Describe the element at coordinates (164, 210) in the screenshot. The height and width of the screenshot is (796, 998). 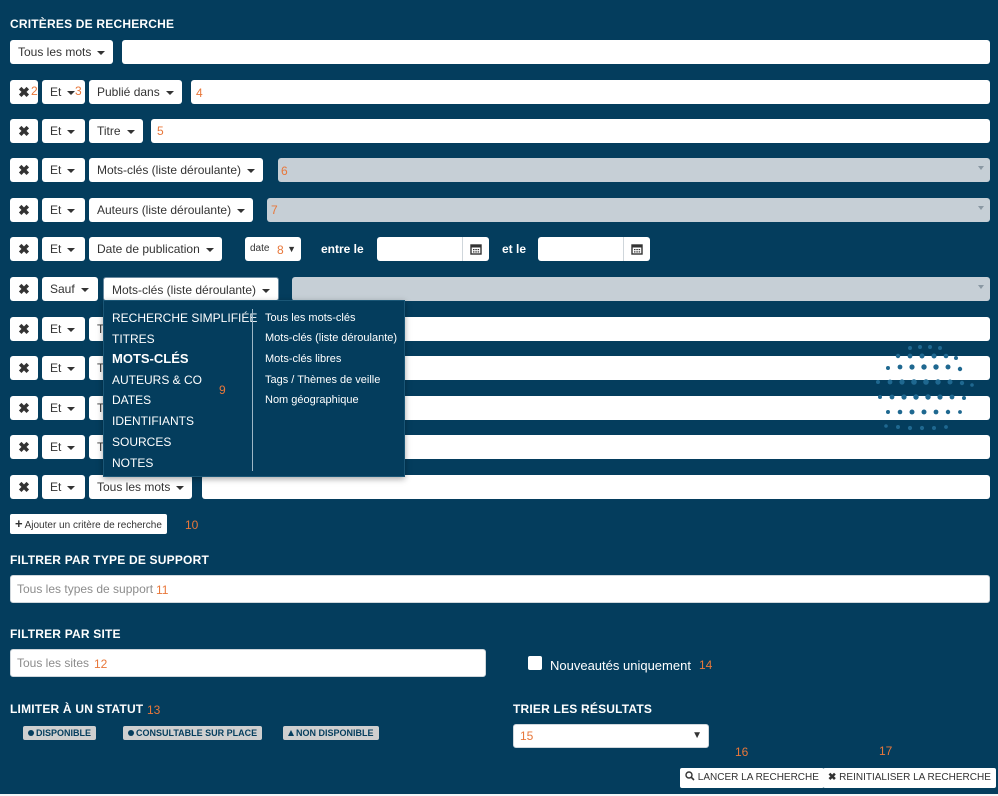
I see `field-select-label: Auteurs (liste déroulante)` at that location.